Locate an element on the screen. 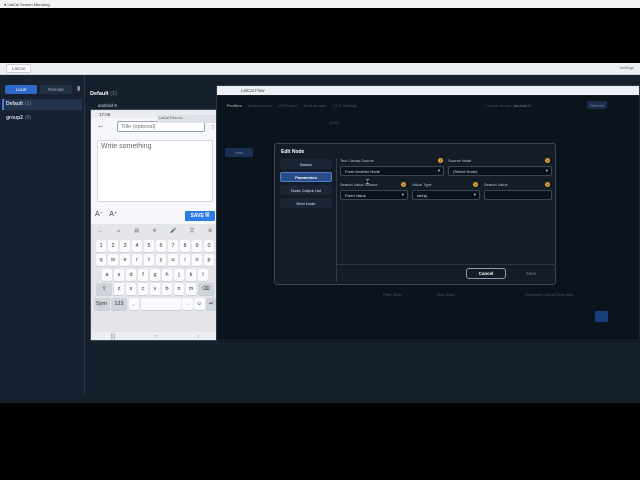 Image resolution: width=640 pixels, height=480 pixels. key-y: y is located at coordinates (161, 260).